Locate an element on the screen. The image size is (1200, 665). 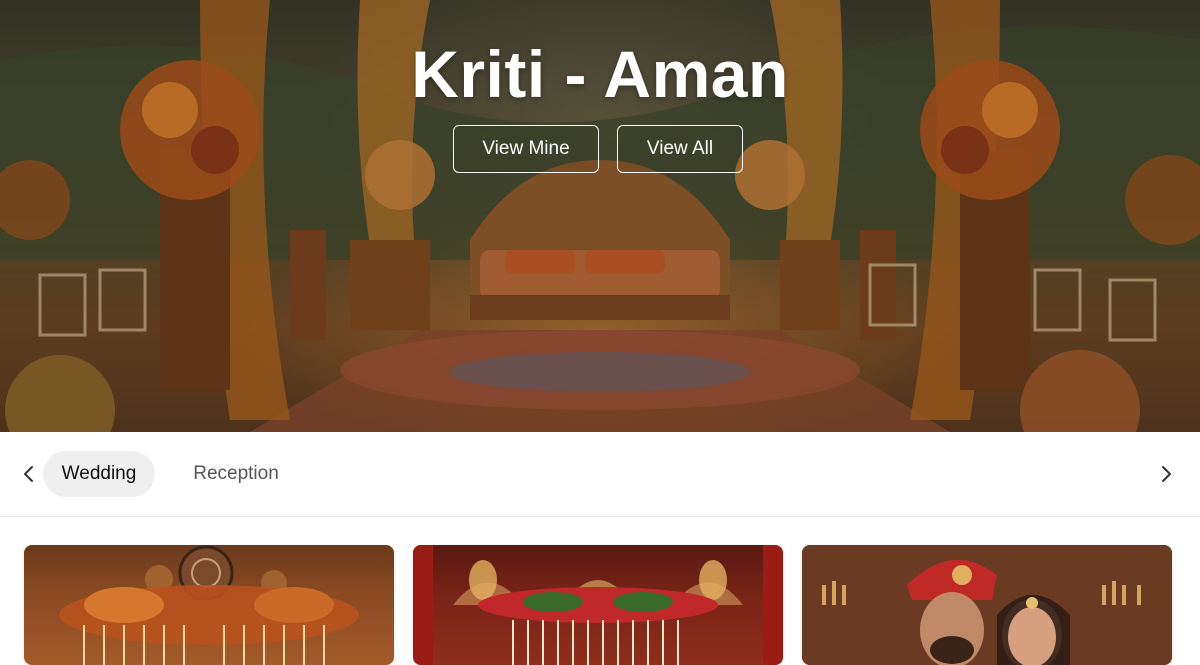
tab-reception: Reception is located at coordinates (236, 474).